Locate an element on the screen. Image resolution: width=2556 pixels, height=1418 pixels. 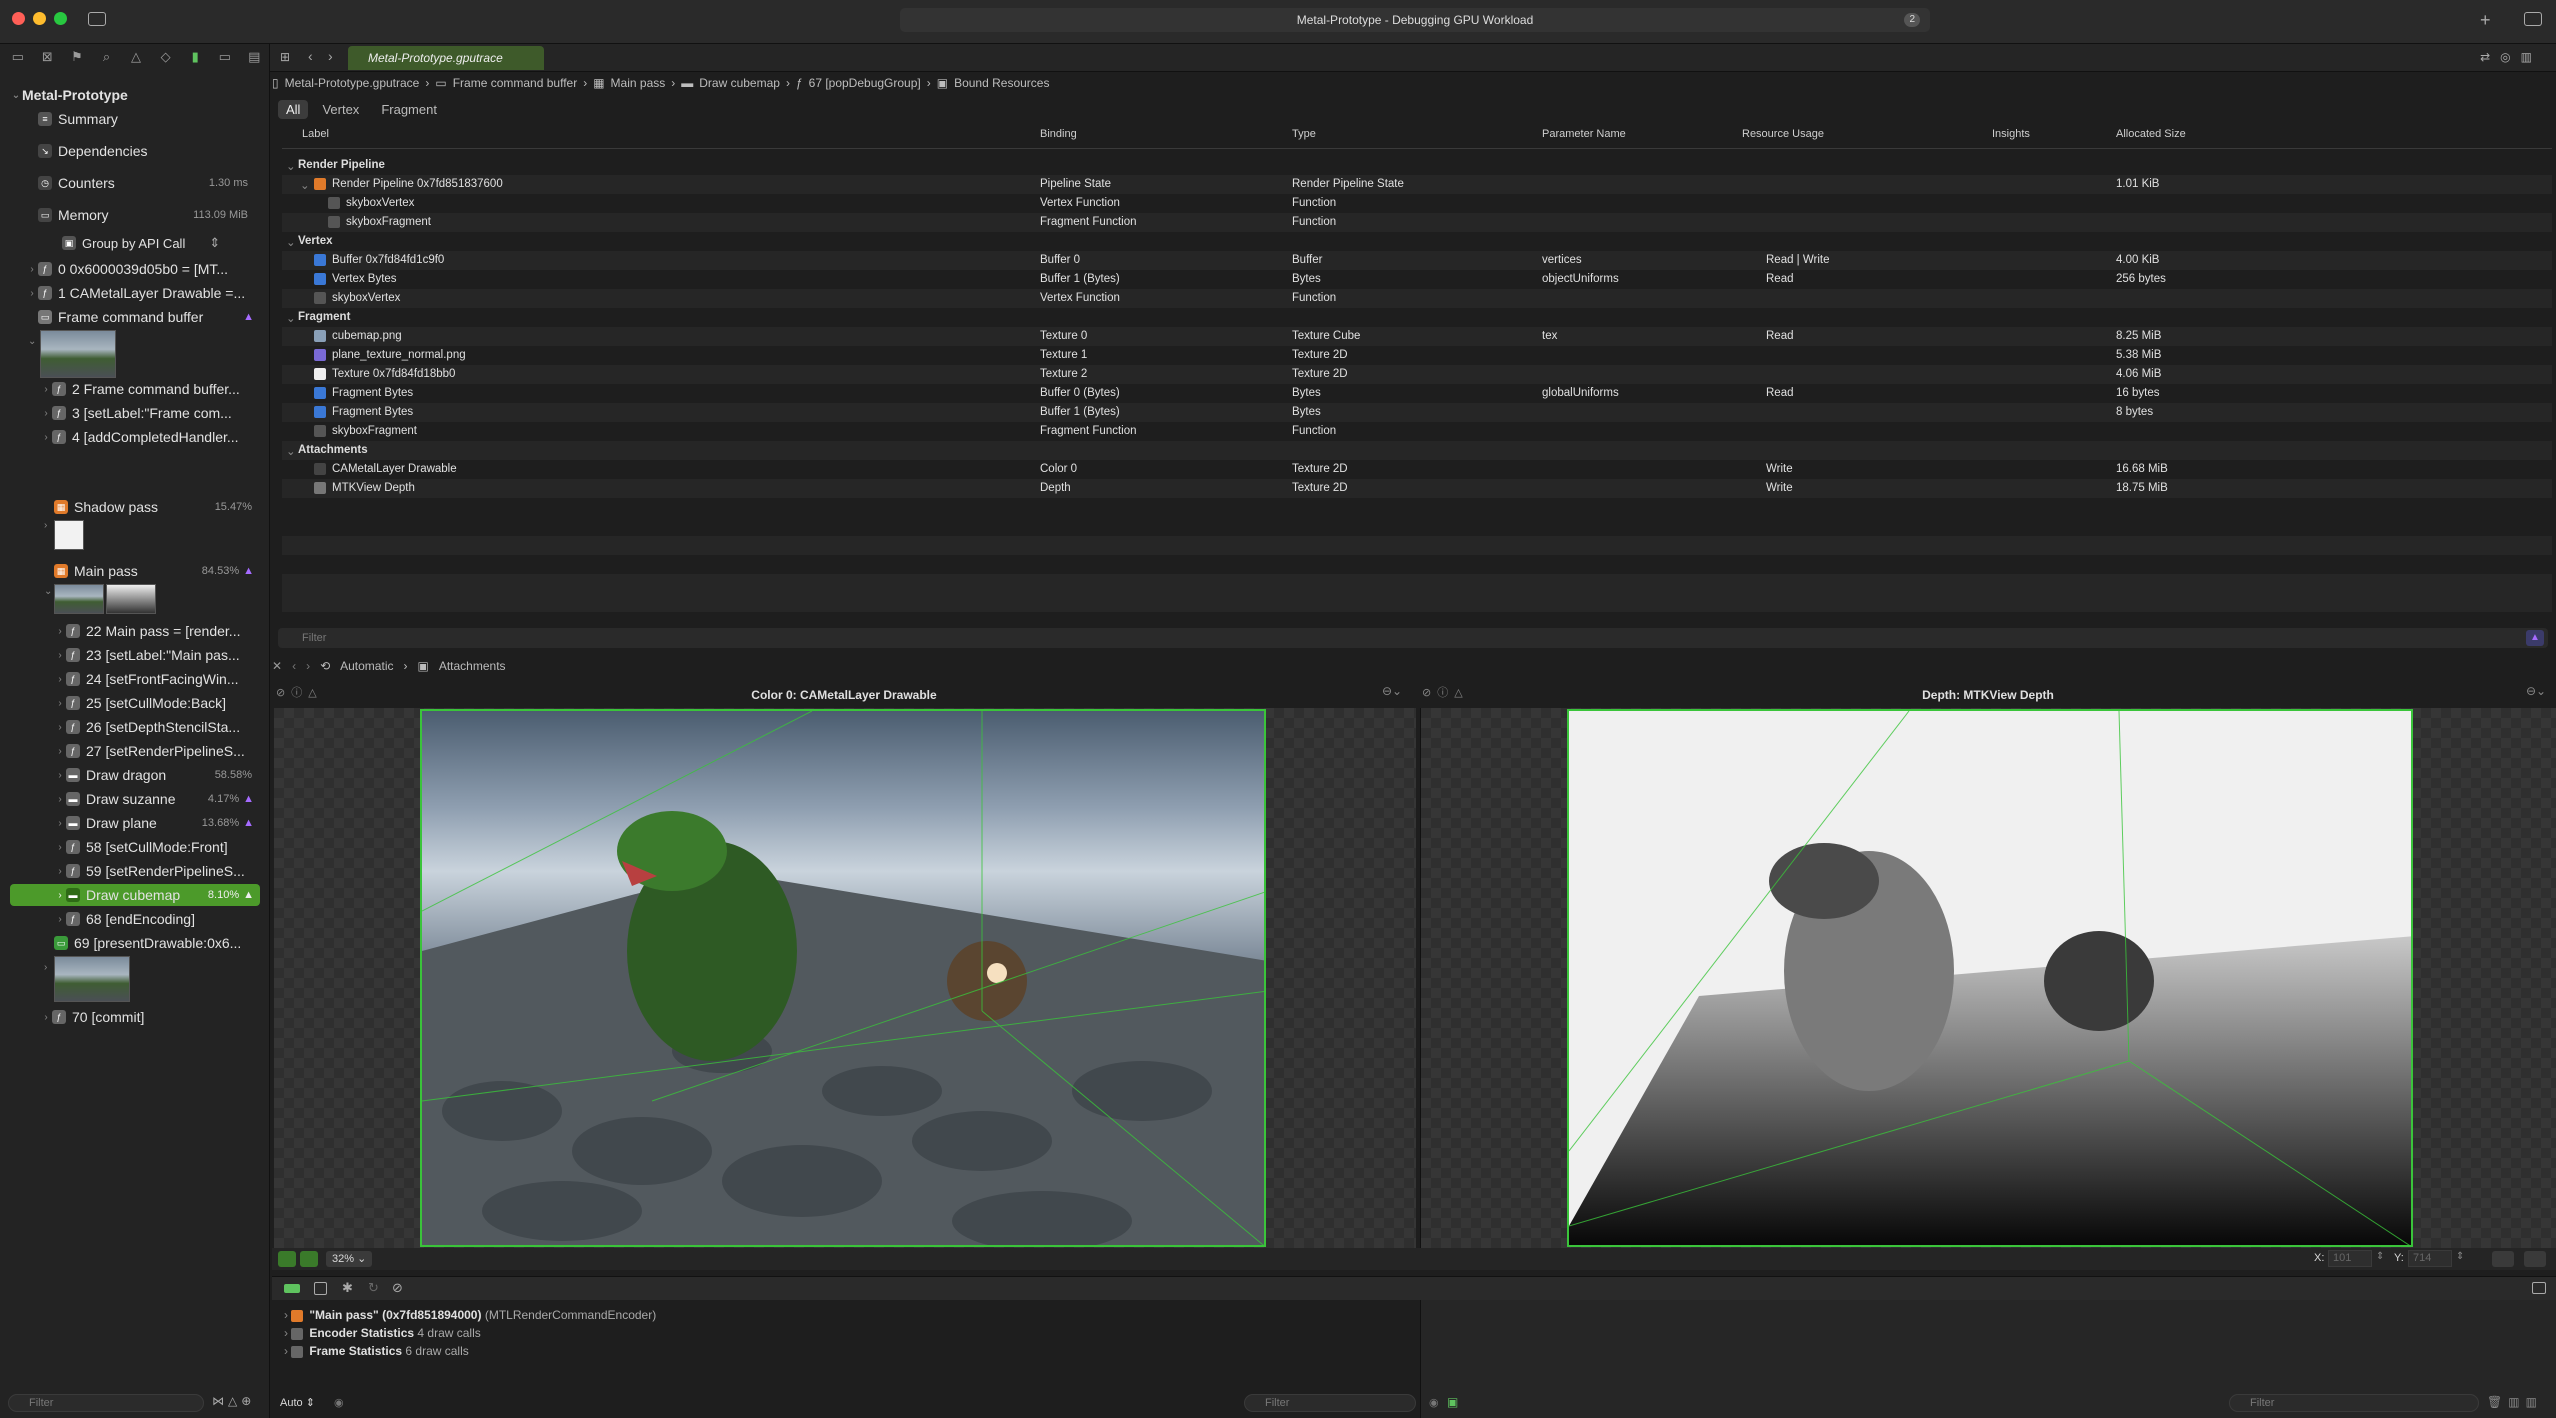
filter-options-icons: ⋈△⊕ is located at coordinates (233, 1401).